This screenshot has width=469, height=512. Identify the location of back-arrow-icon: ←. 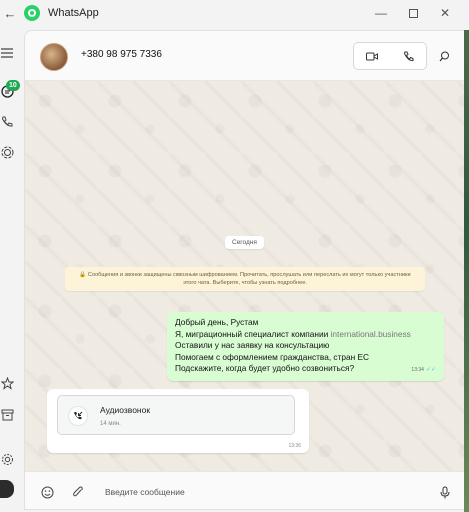
(10, 13).